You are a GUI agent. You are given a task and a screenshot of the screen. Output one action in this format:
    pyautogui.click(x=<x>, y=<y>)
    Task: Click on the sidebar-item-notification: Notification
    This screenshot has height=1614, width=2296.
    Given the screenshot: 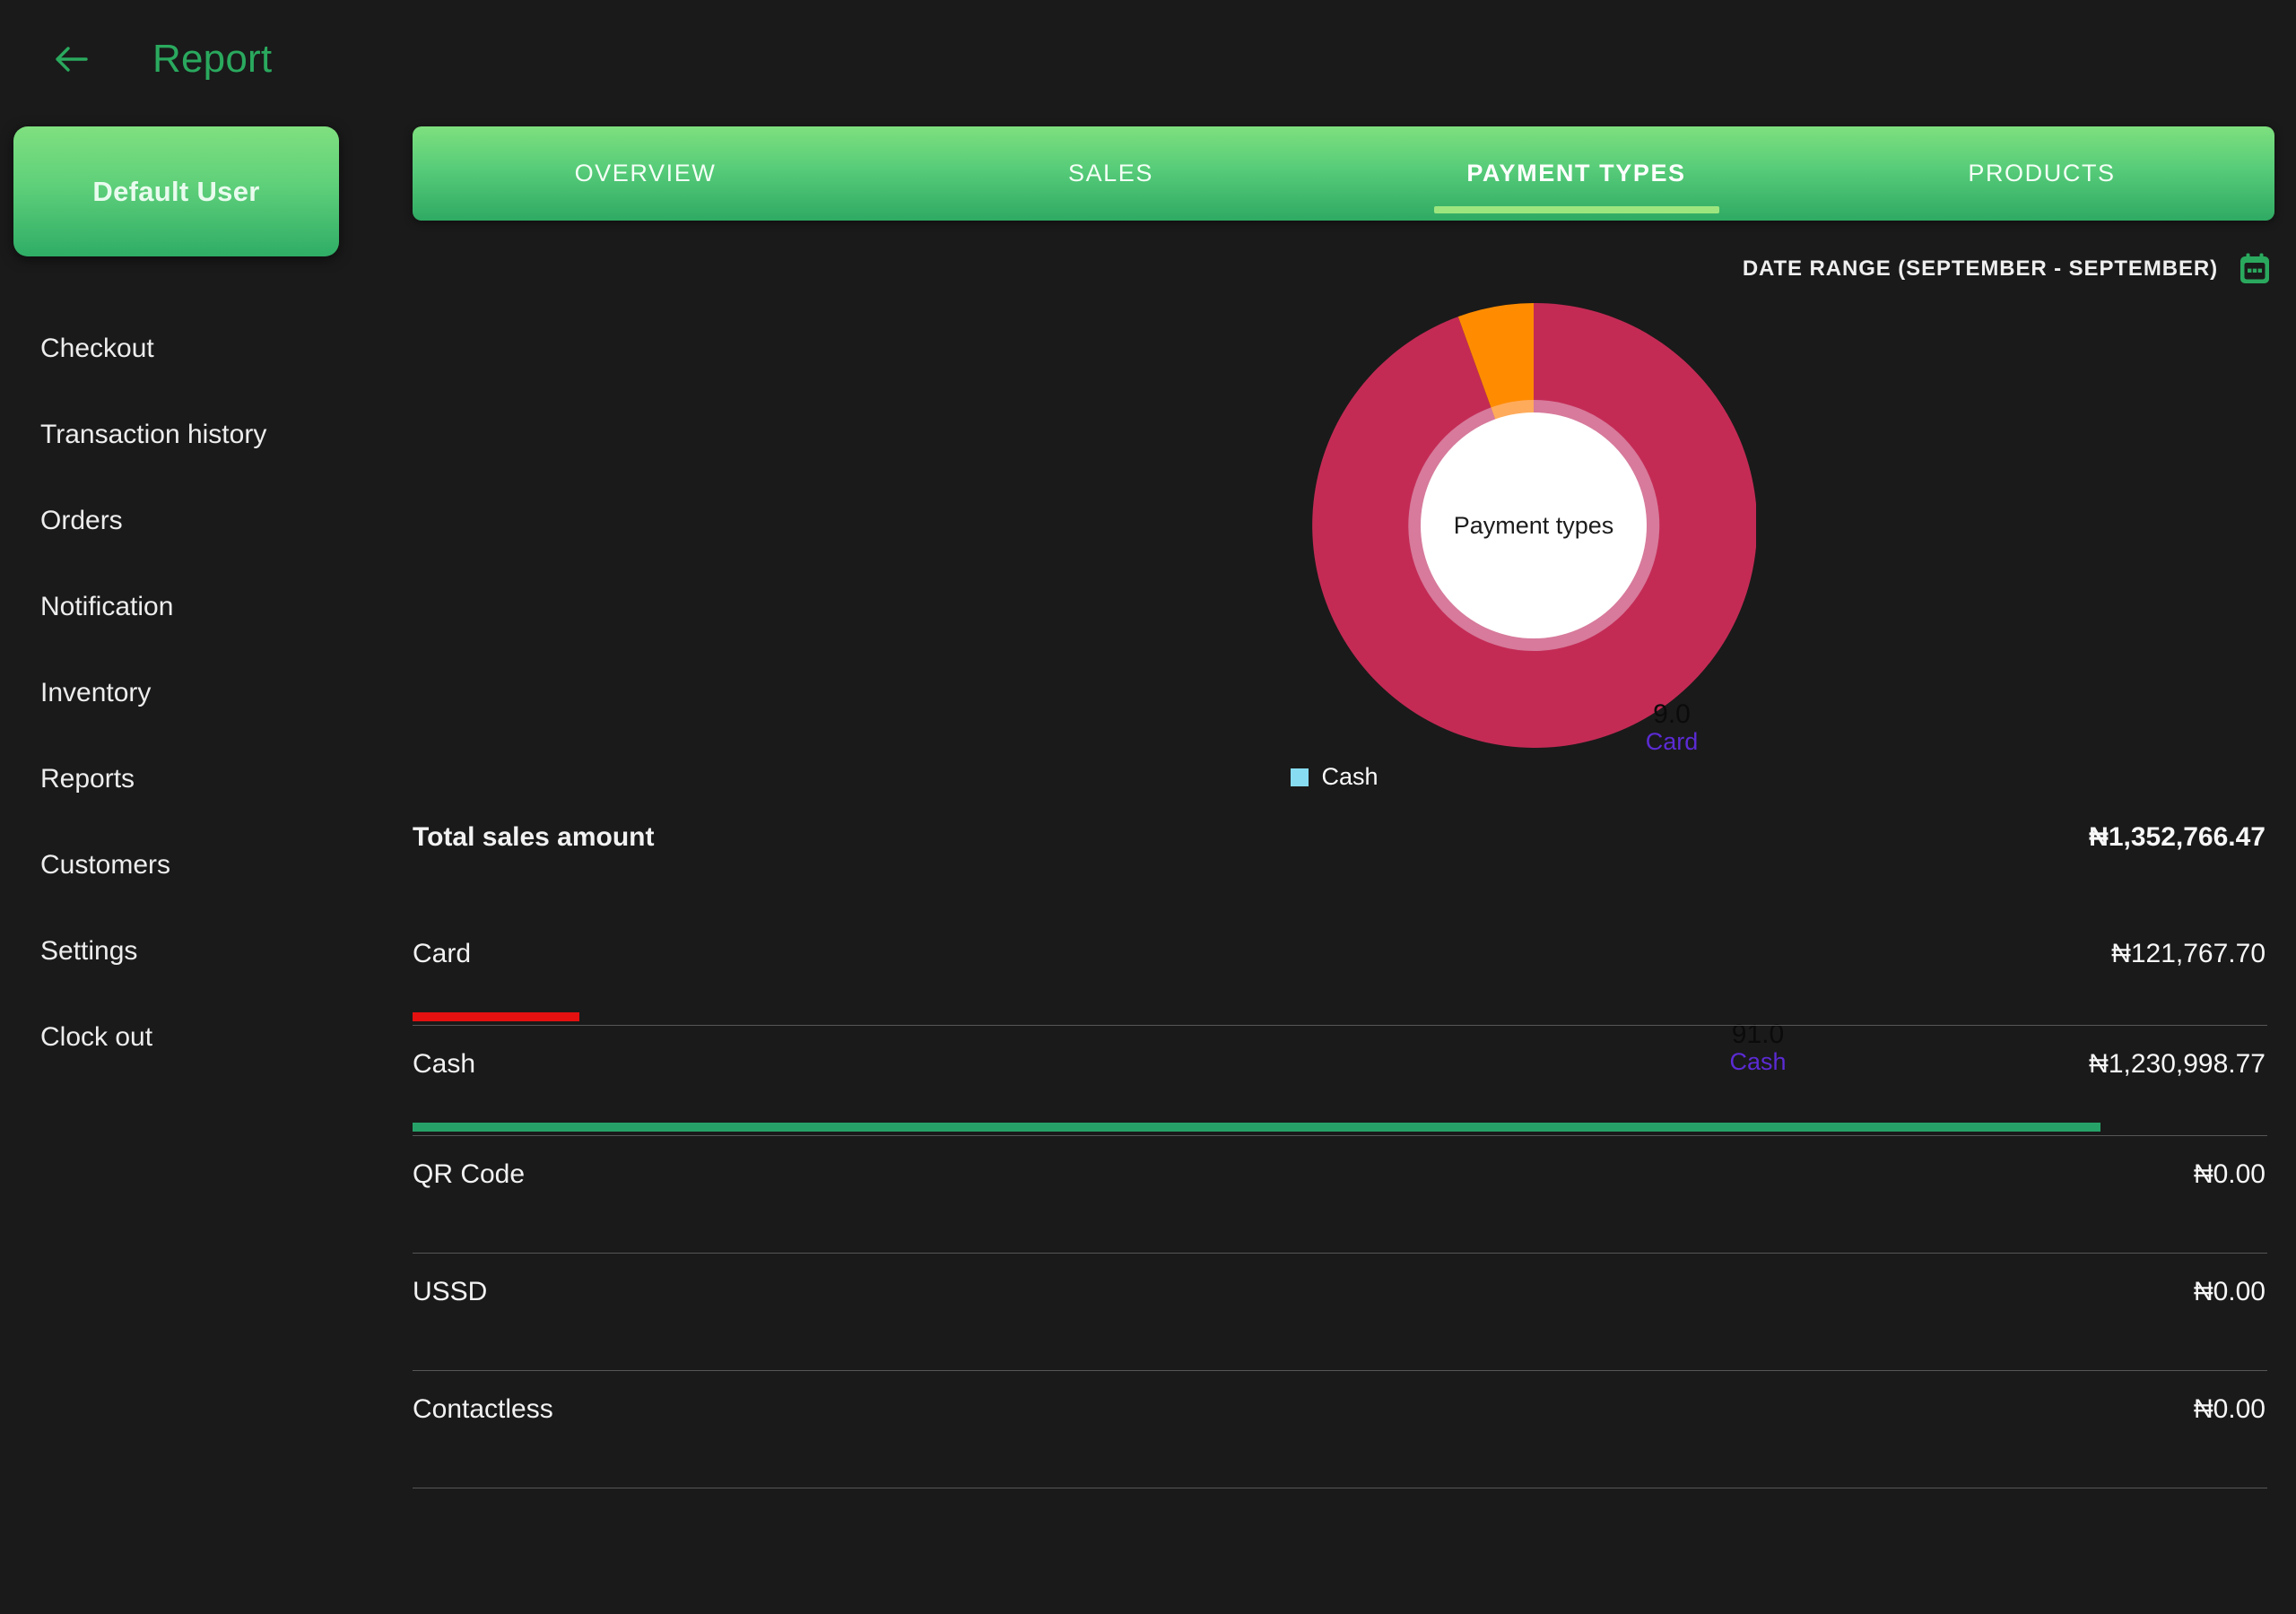 What is the action you would take?
    pyautogui.click(x=206, y=607)
    